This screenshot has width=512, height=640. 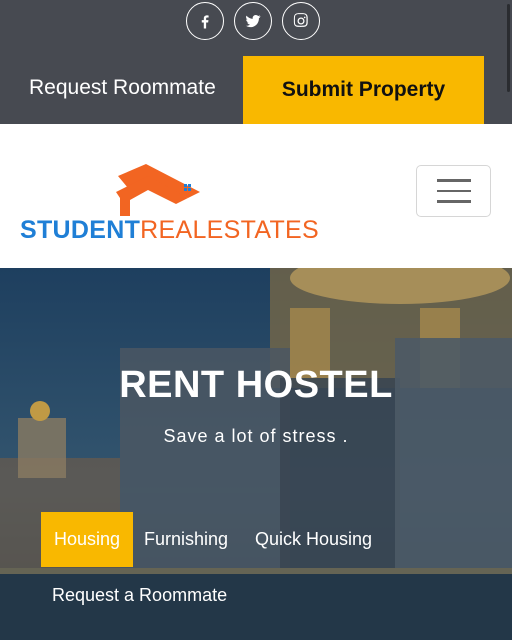 I want to click on logo-roof-icon, so click(x=158, y=190).